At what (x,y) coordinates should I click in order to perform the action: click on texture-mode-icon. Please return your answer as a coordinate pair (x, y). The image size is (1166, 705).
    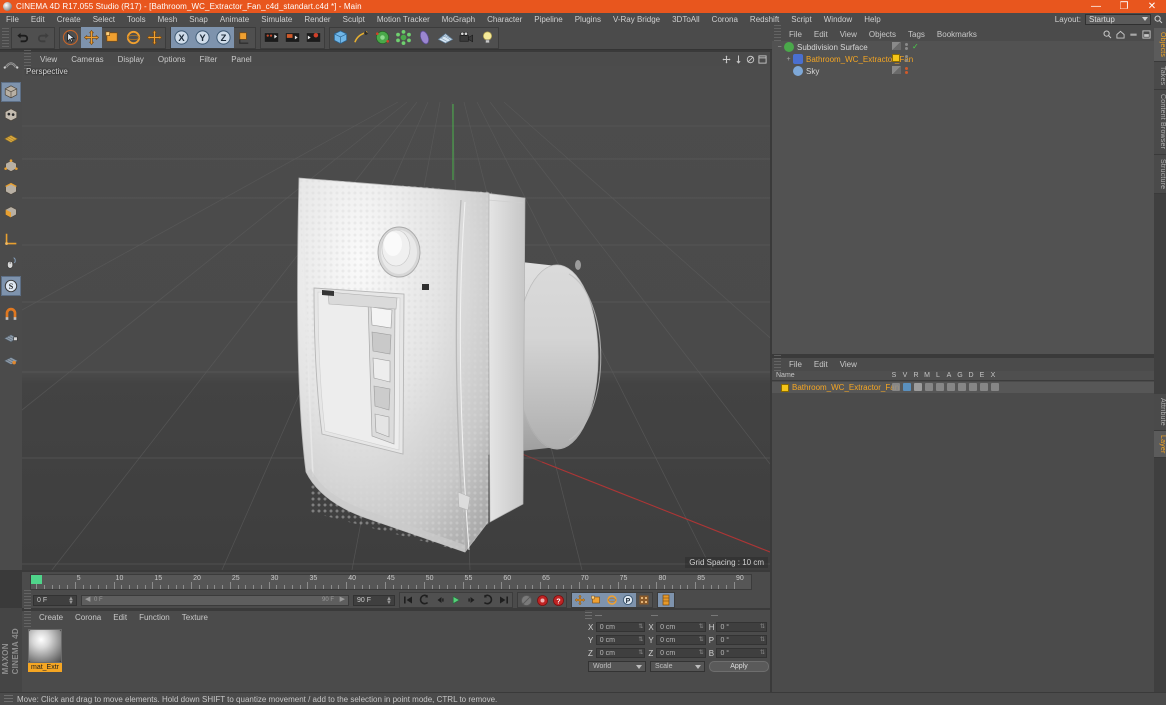
    Looking at the image, I should click on (11, 138).